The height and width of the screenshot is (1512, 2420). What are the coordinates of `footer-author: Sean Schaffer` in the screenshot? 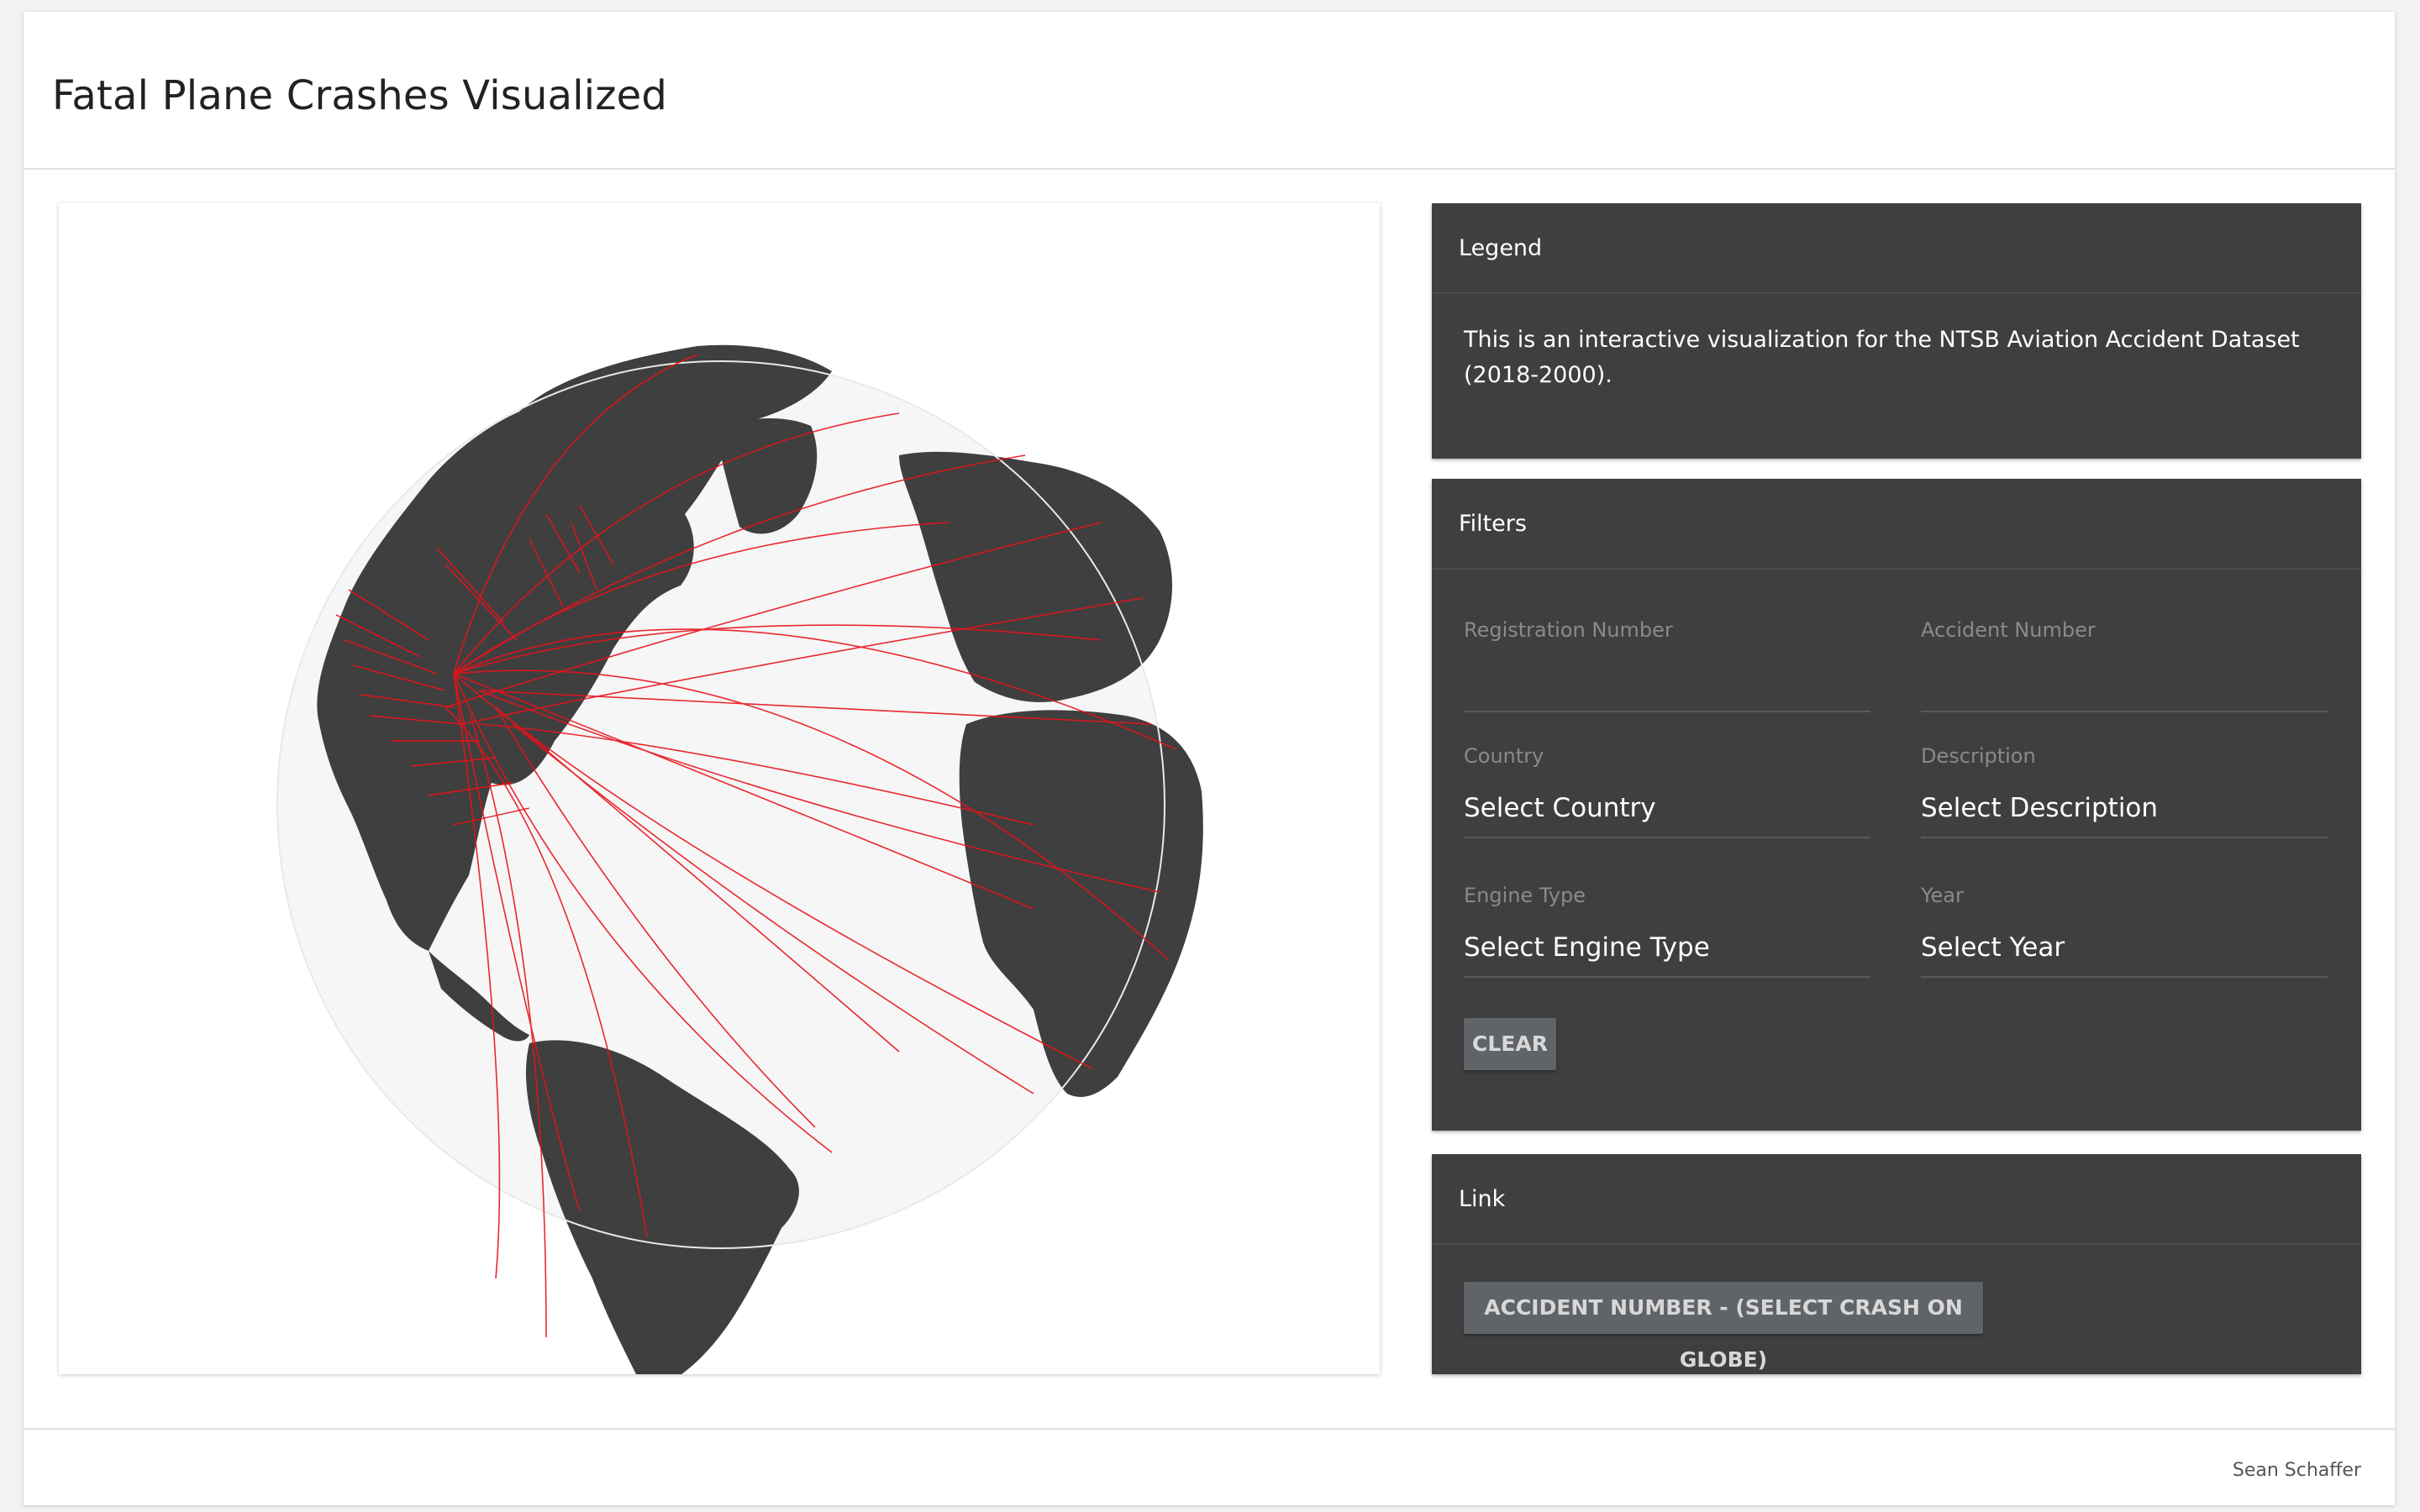 It's located at (2296, 1470).